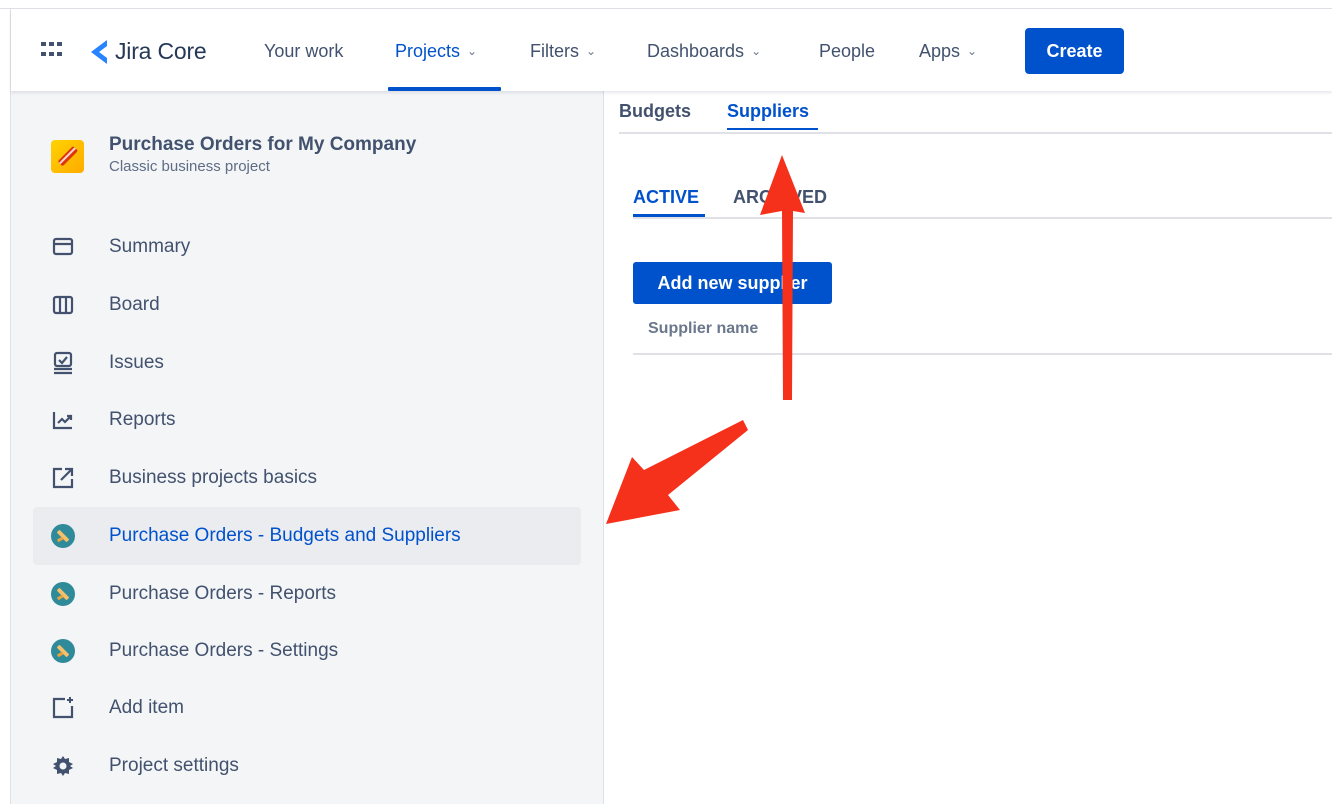  What do you see at coordinates (101, 52) in the screenshot?
I see `jira-logo-icon` at bounding box center [101, 52].